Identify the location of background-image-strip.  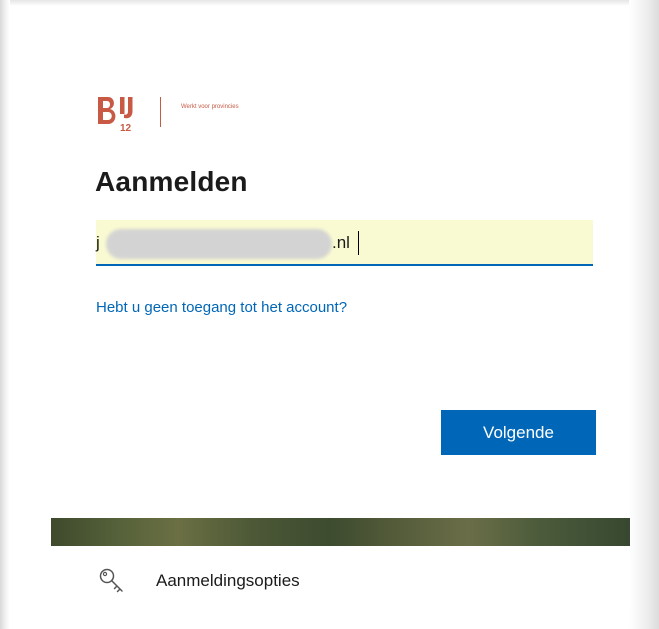
(340, 532).